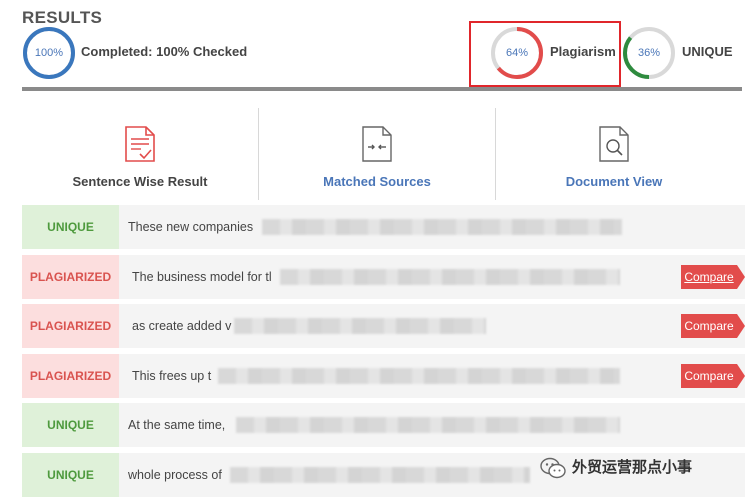 Image resolution: width=745 pixels, height=500 pixels. What do you see at coordinates (62, 17) in the screenshot?
I see `results-title: RESULTS` at bounding box center [62, 17].